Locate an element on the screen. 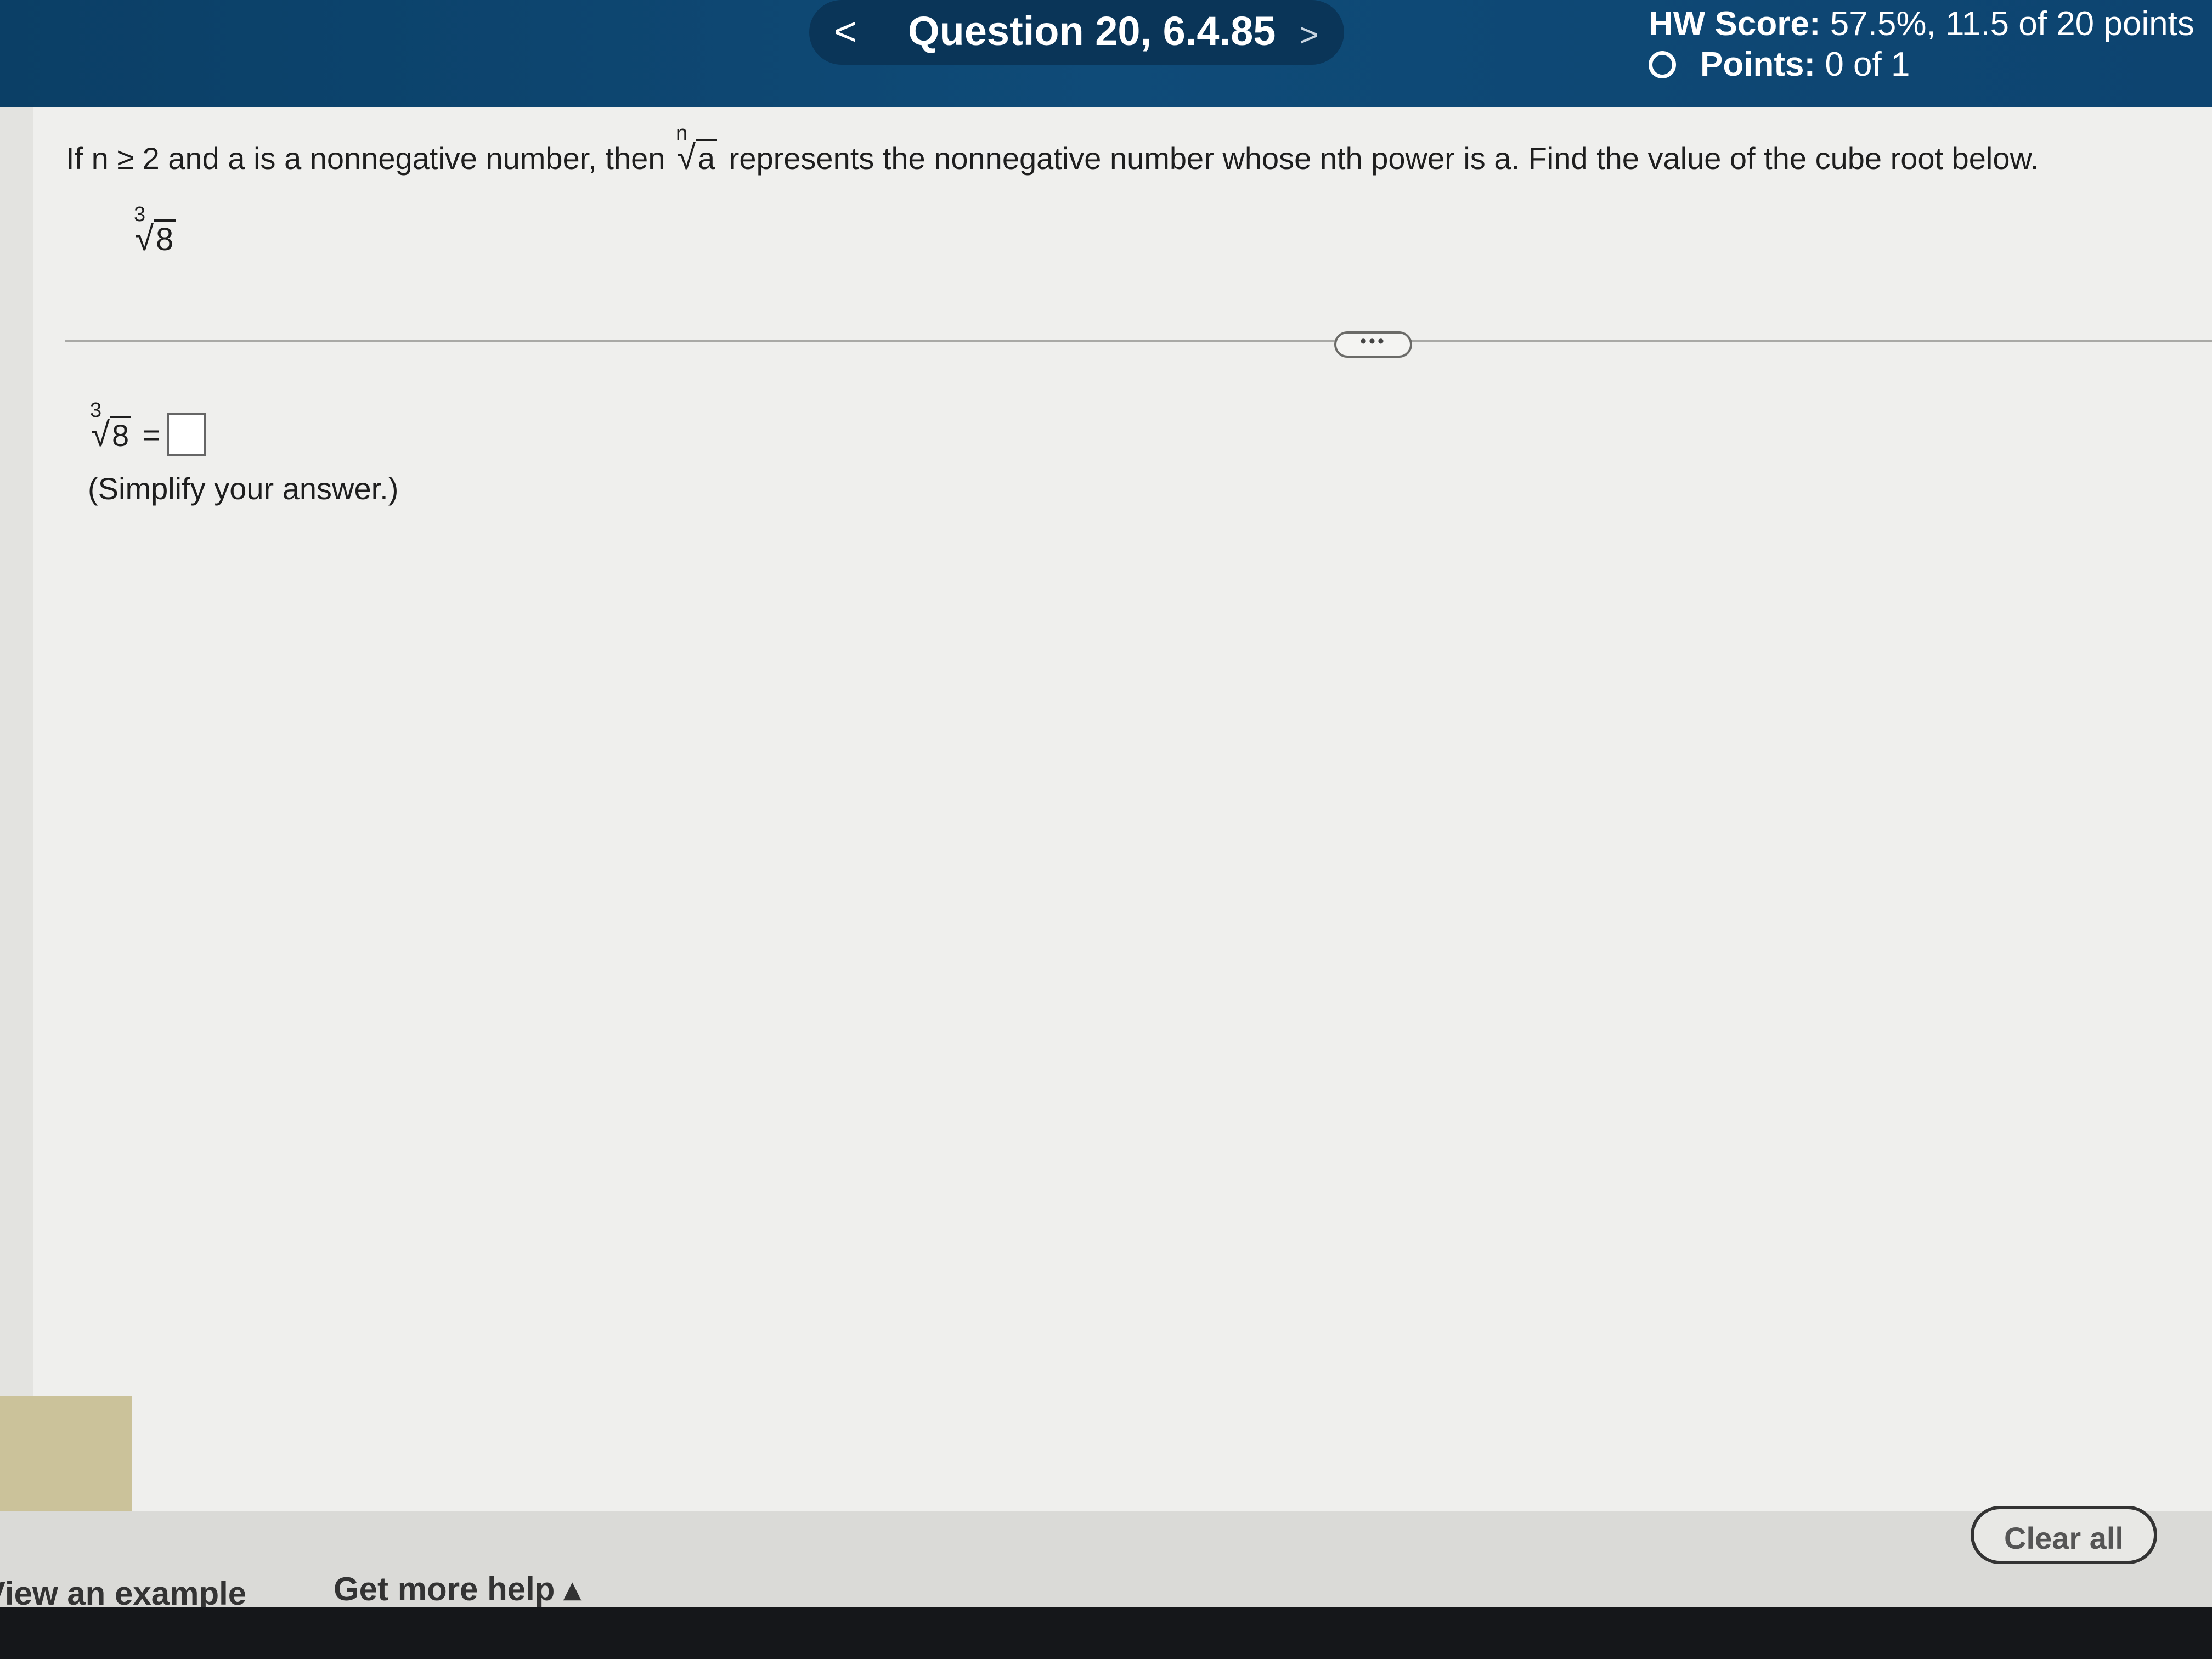 The image size is (2212, 1659). get-more-help-button: Get more help ▴ is located at coordinates (457, 1589).